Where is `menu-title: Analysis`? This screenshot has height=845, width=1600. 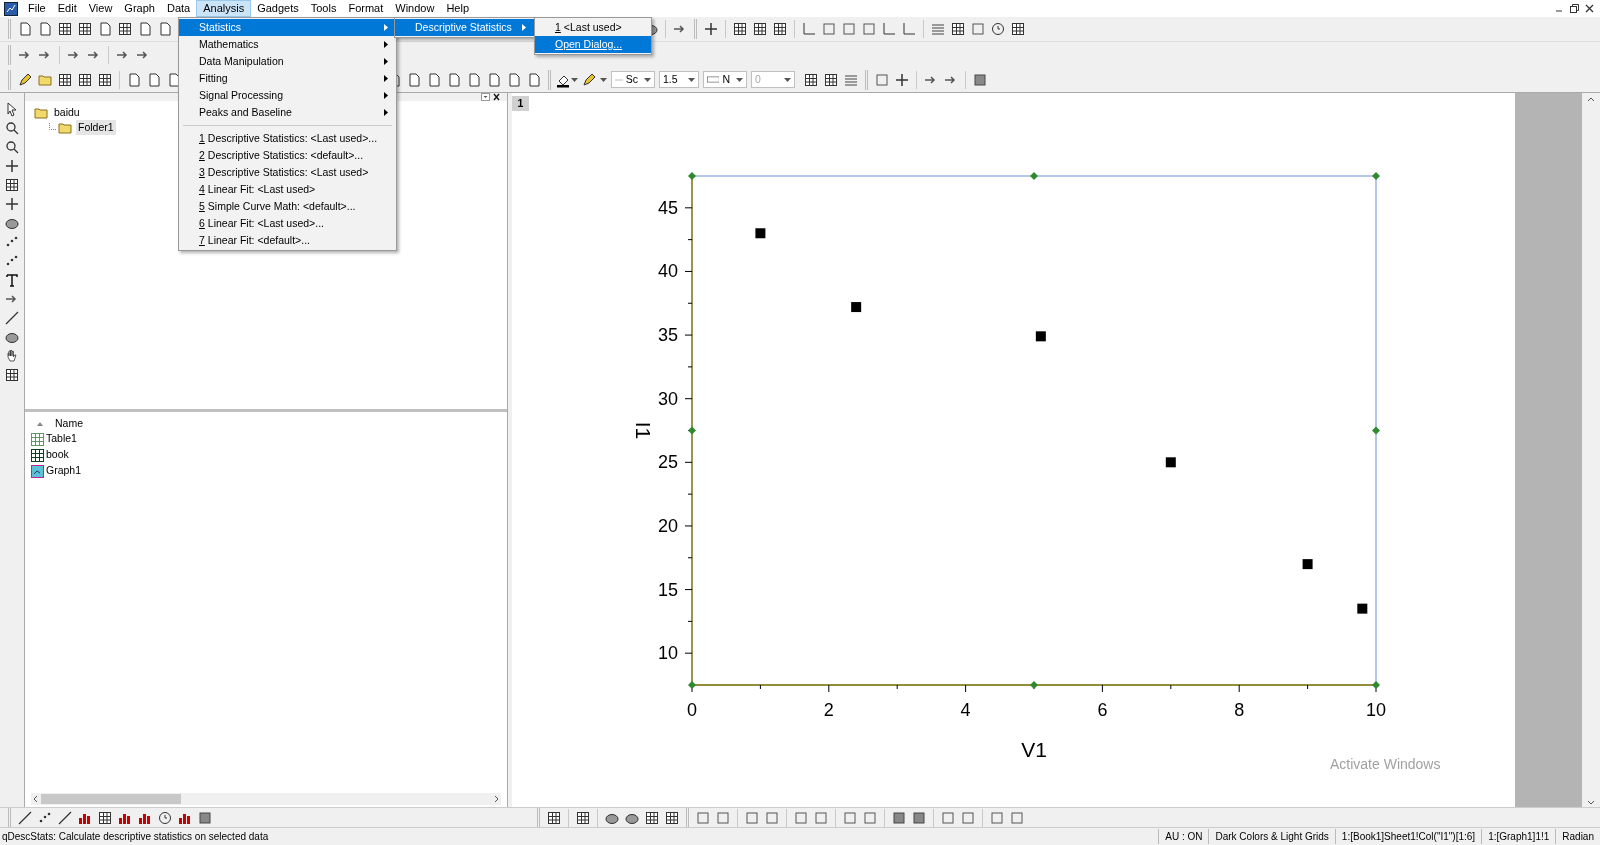
menu-title: Analysis is located at coordinates (224, 8).